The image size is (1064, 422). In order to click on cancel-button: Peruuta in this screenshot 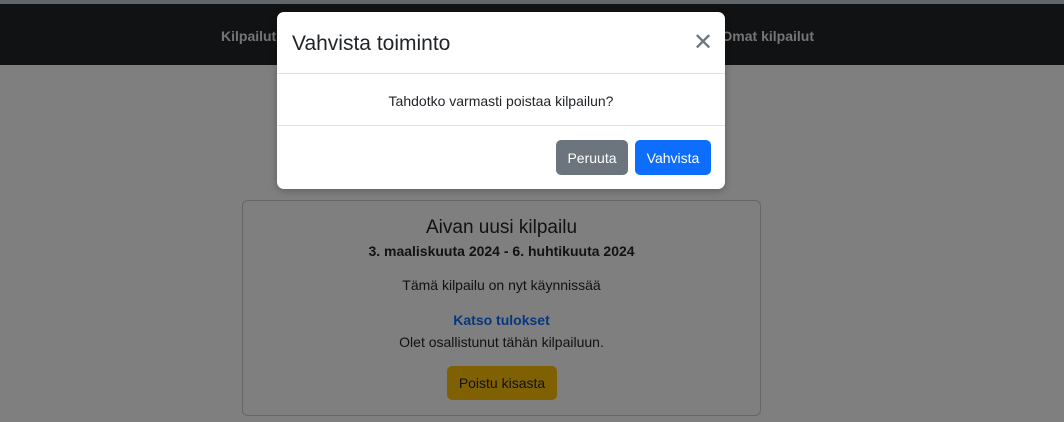, I will do `click(592, 157)`.